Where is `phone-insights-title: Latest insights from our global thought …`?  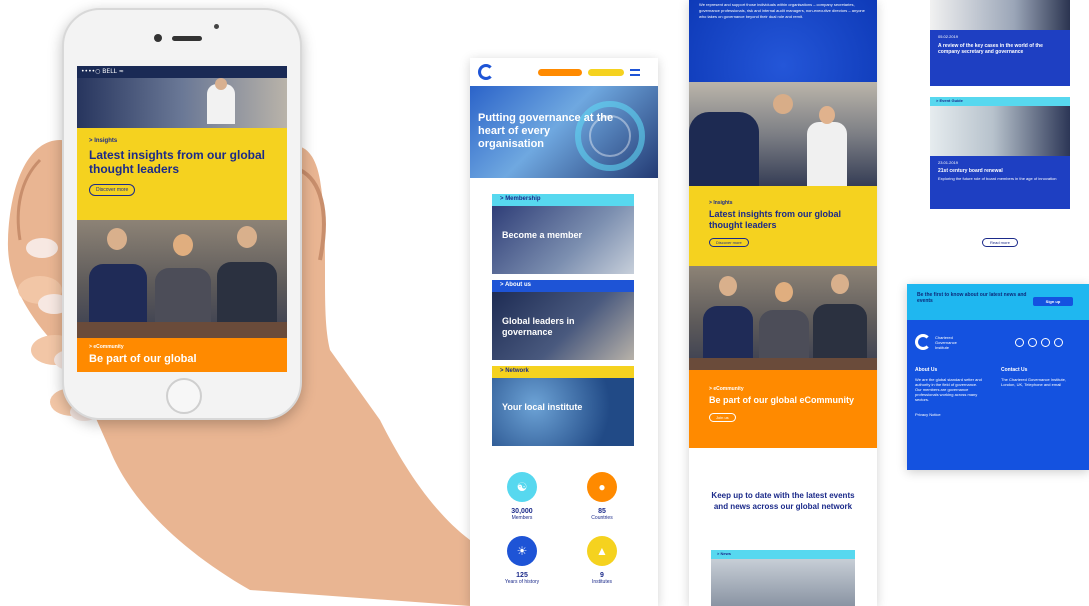
phone-insights-title: Latest insights from our global thought … is located at coordinates (177, 162).